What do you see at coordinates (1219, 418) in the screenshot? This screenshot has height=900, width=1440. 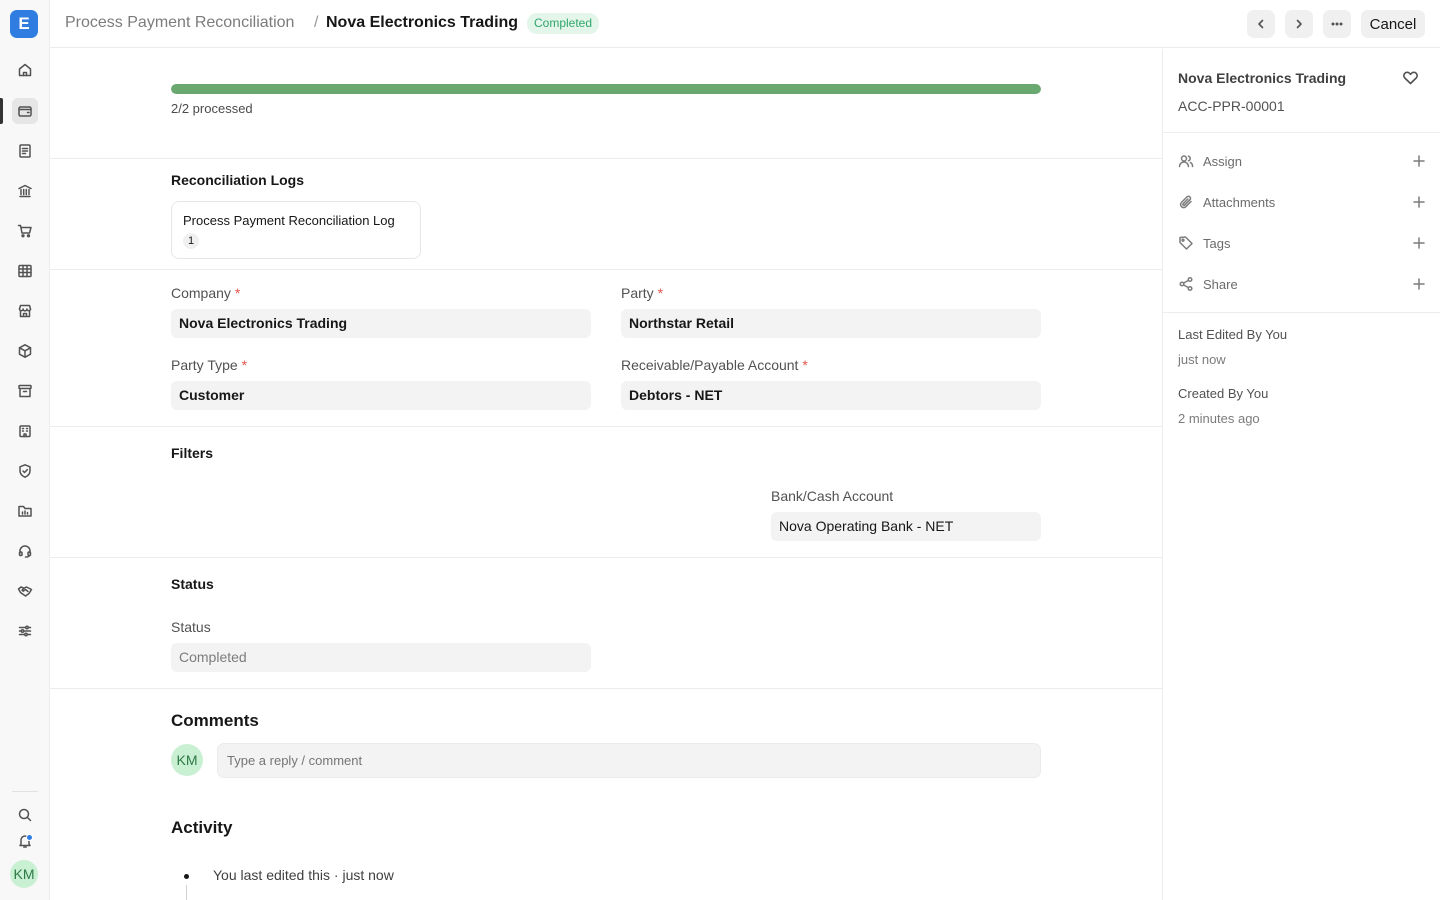 I see `created-time: 2 minutes ago` at bounding box center [1219, 418].